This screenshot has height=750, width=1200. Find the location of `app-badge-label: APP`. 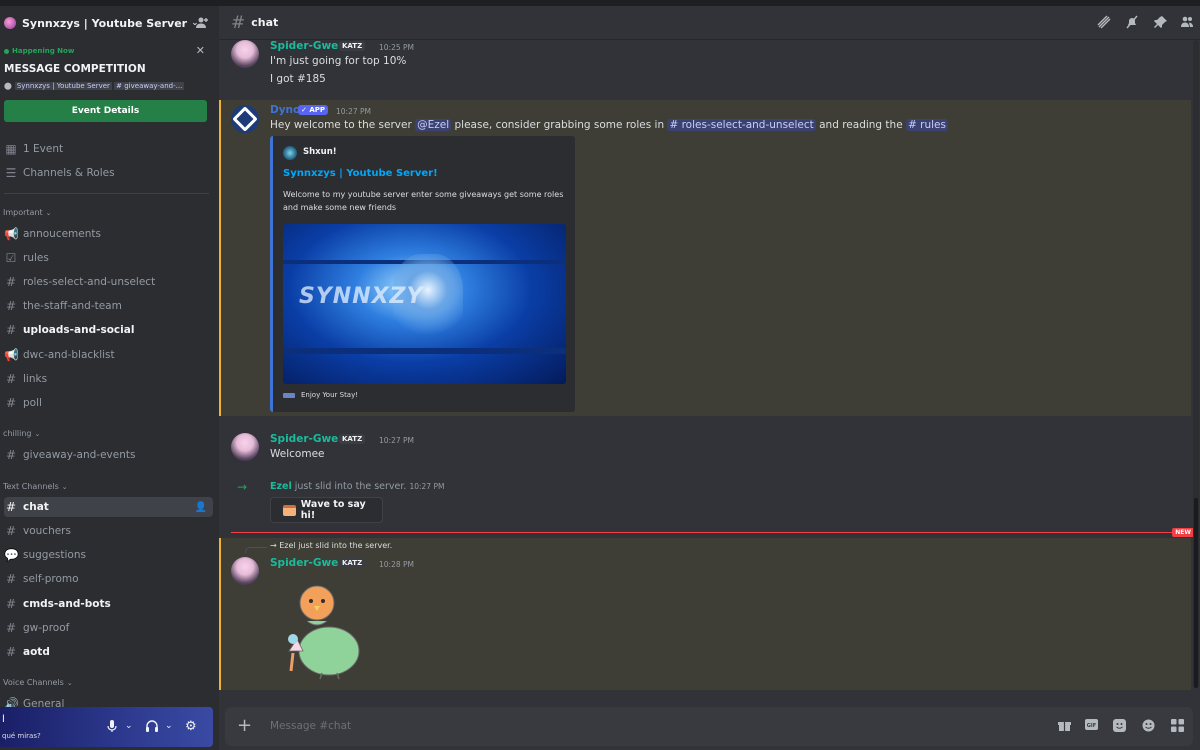

app-badge-label: APP is located at coordinates (317, 110).